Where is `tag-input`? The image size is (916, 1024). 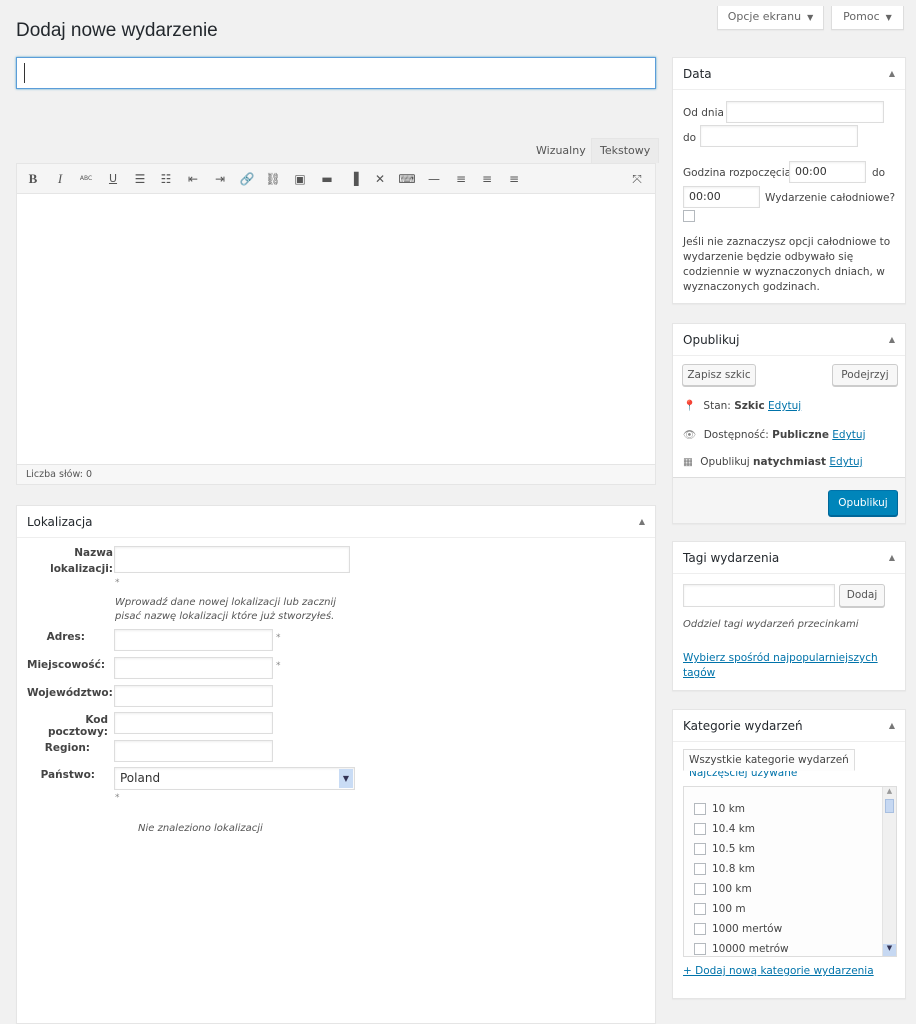 tag-input is located at coordinates (759, 595).